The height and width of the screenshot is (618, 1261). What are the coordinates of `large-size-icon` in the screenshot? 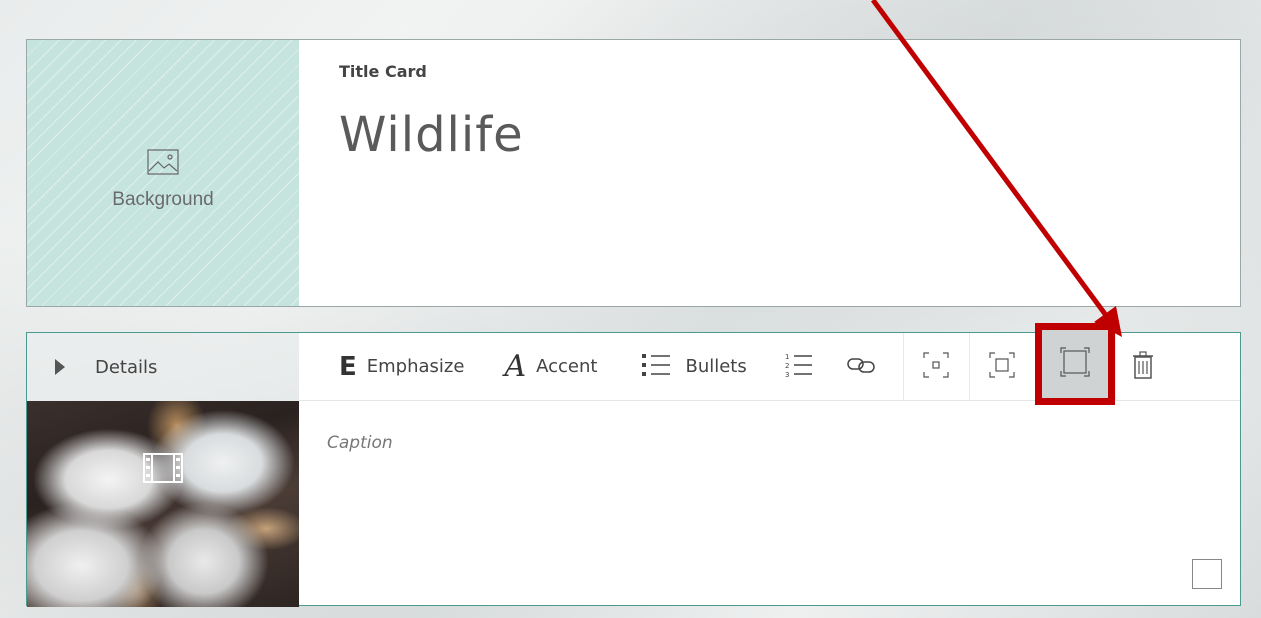 It's located at (1075, 363).